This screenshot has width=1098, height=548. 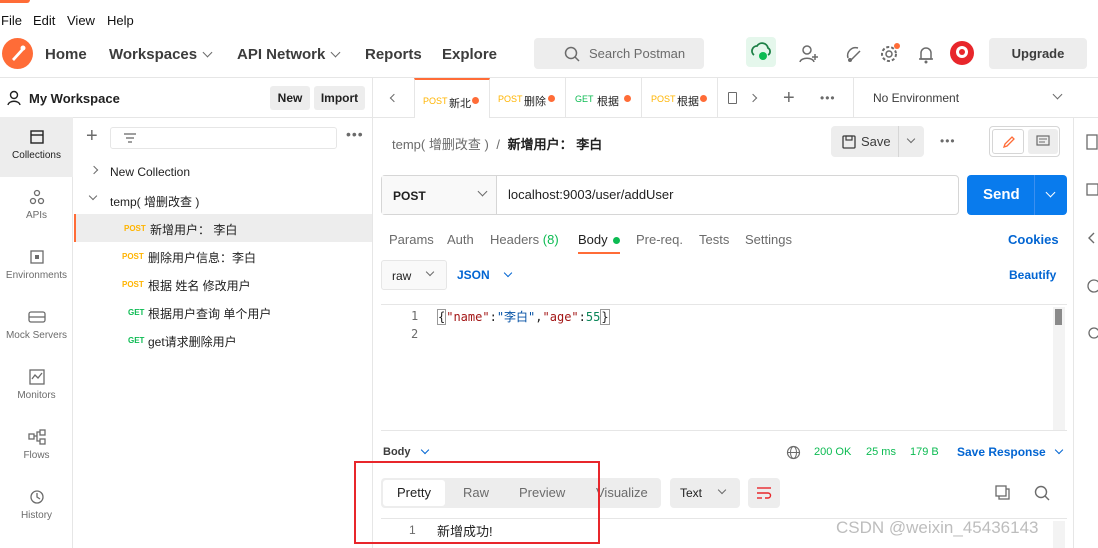 I want to click on sidebar-item-environments: Environments, so click(x=36, y=267).